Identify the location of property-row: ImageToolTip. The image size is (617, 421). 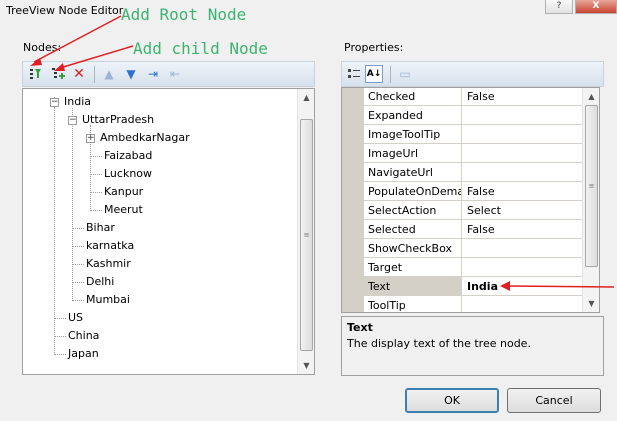
(473, 134).